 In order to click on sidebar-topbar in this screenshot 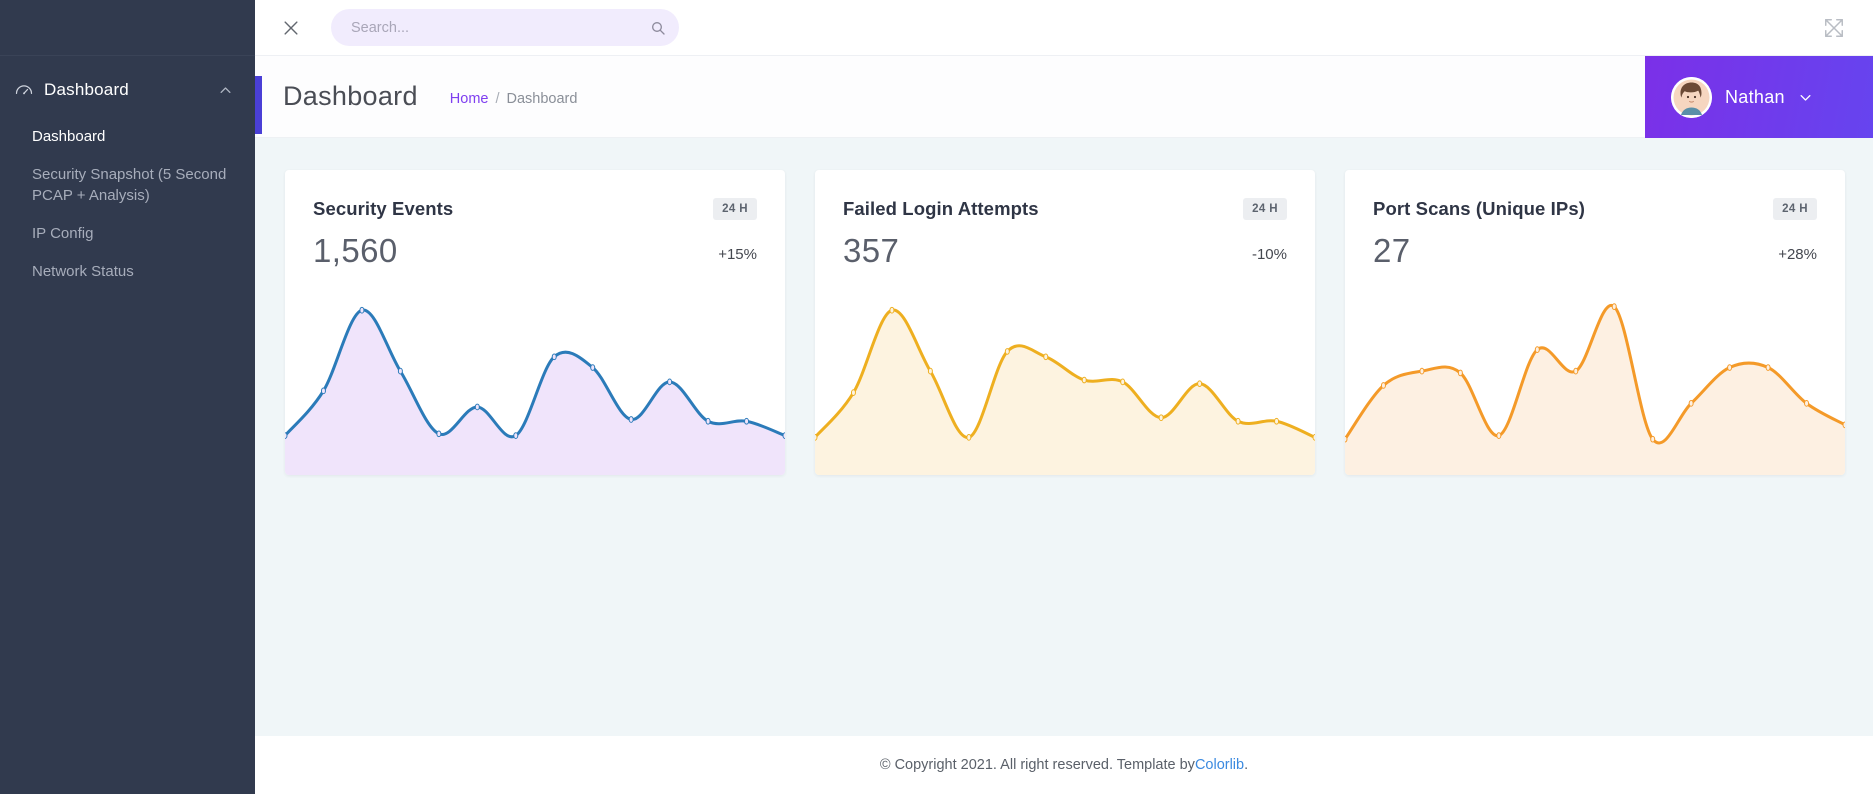, I will do `click(127, 28)`.